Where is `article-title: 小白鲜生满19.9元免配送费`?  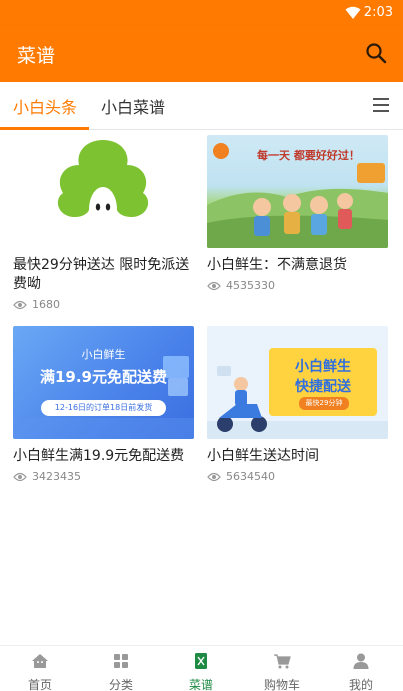
article-title: 小白鲜生满19.9元免配送费 is located at coordinates (99, 456).